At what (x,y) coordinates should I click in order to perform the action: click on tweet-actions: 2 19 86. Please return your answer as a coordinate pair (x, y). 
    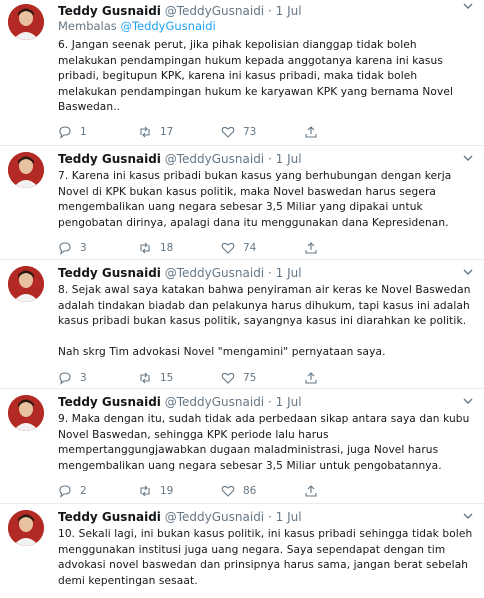
    Looking at the image, I should click on (266, 493).